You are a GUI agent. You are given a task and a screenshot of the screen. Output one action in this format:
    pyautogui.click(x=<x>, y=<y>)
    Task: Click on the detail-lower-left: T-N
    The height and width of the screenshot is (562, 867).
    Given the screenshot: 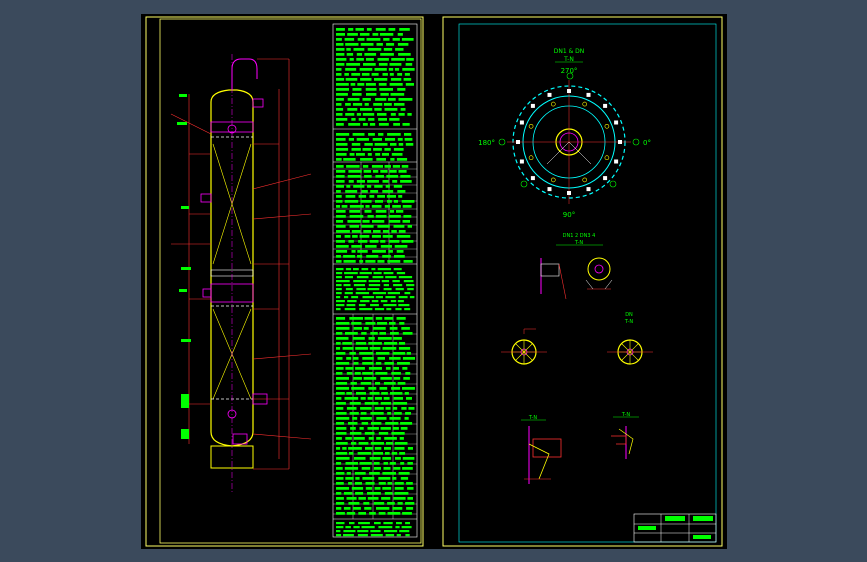 What is the action you would take?
    pyautogui.click(x=541, y=449)
    